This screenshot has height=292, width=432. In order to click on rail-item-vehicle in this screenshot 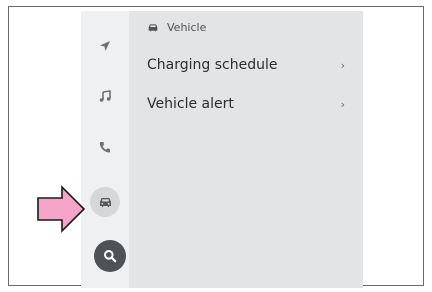, I will do `click(105, 202)`.